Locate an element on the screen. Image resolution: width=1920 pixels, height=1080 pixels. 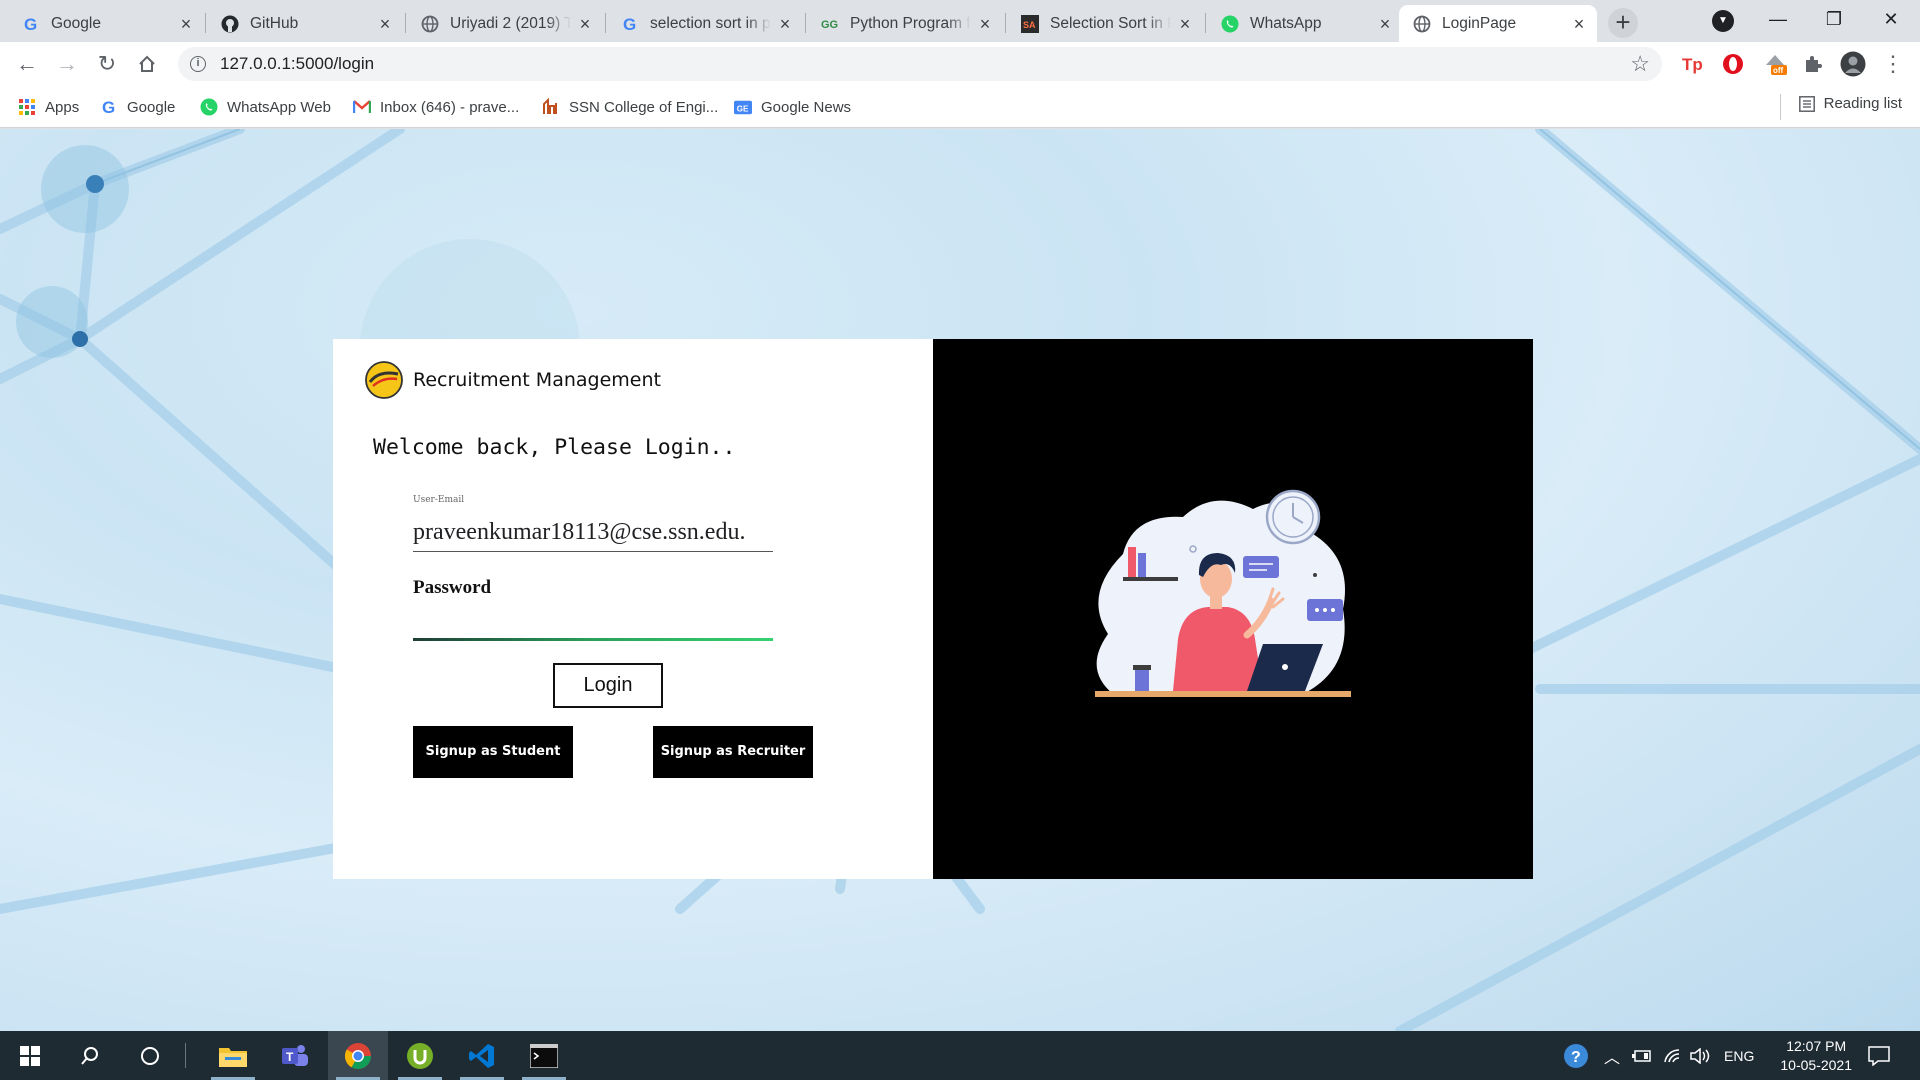
reading-list-label: Reading list is located at coordinates (1862, 103).